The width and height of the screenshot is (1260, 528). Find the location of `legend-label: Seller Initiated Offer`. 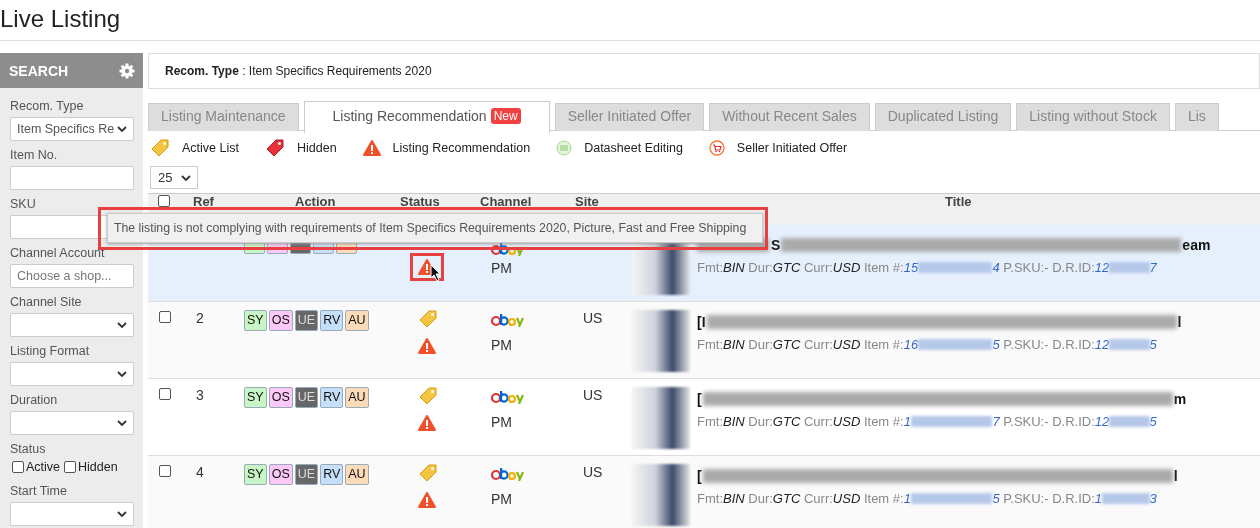

legend-label: Seller Initiated Offer is located at coordinates (792, 148).